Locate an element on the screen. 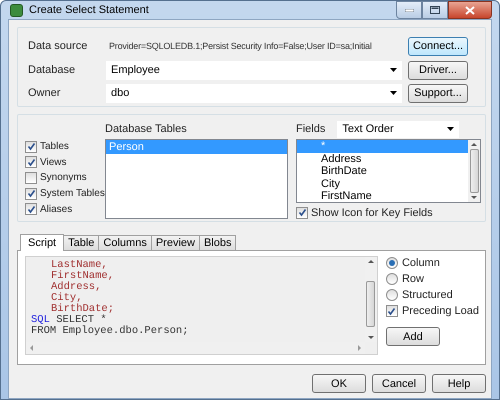 This screenshot has width=500, height=400. tab: Script is located at coordinates (42, 242).